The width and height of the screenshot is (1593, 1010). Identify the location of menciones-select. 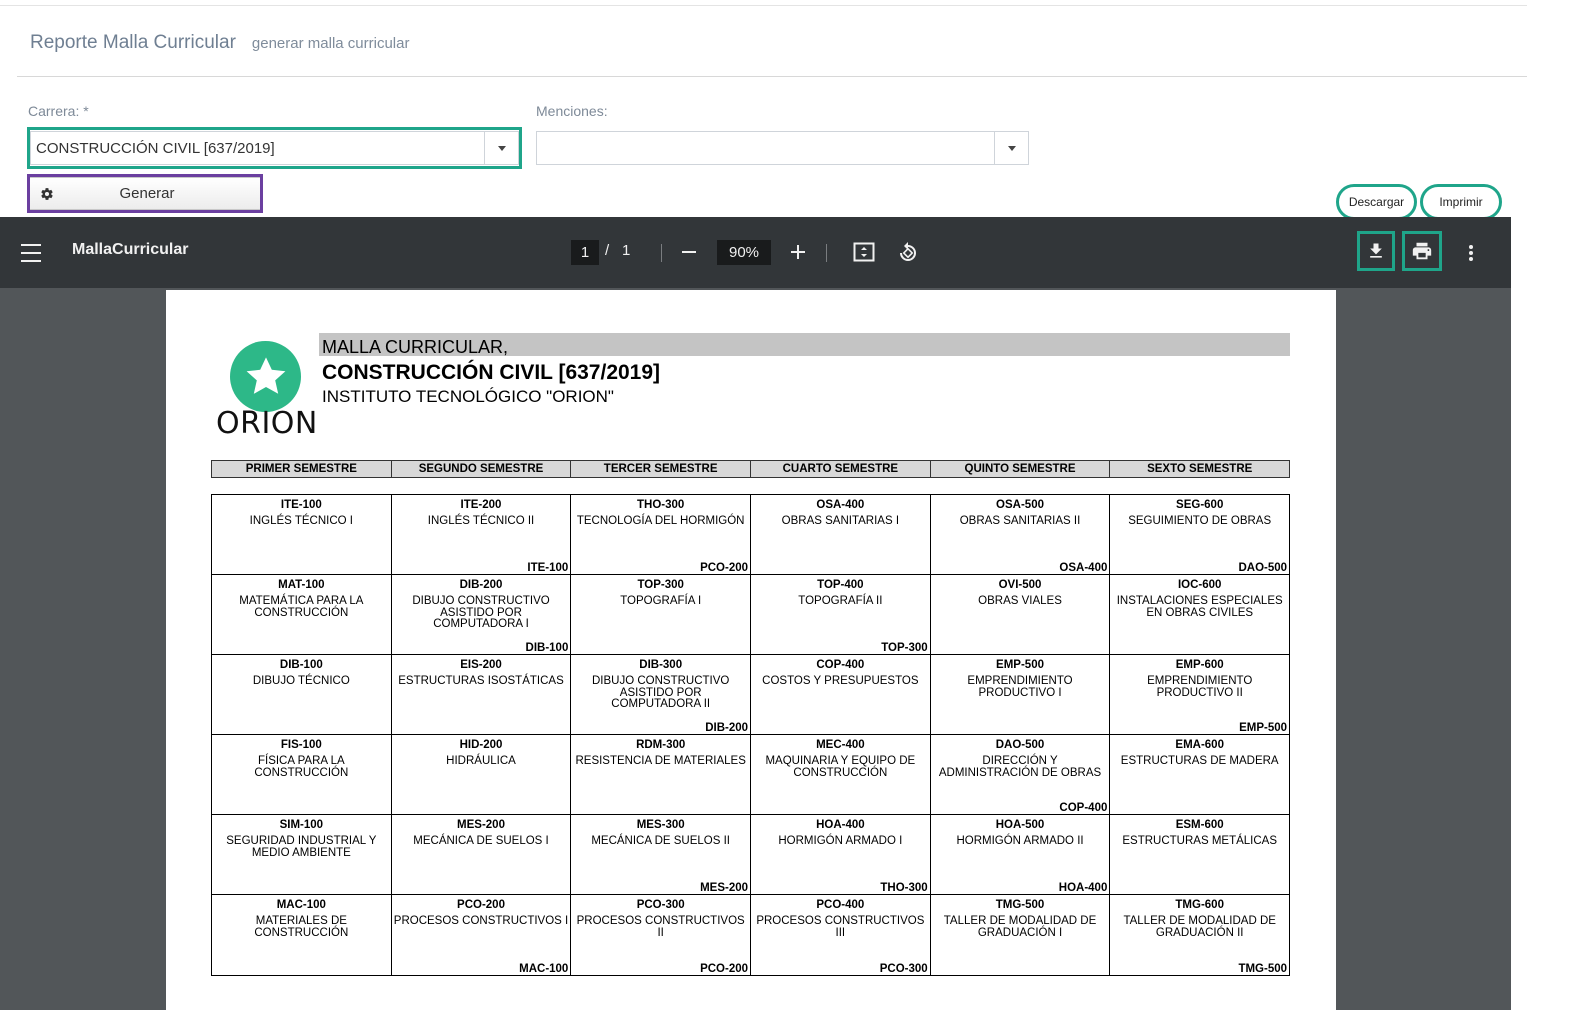
(782, 148).